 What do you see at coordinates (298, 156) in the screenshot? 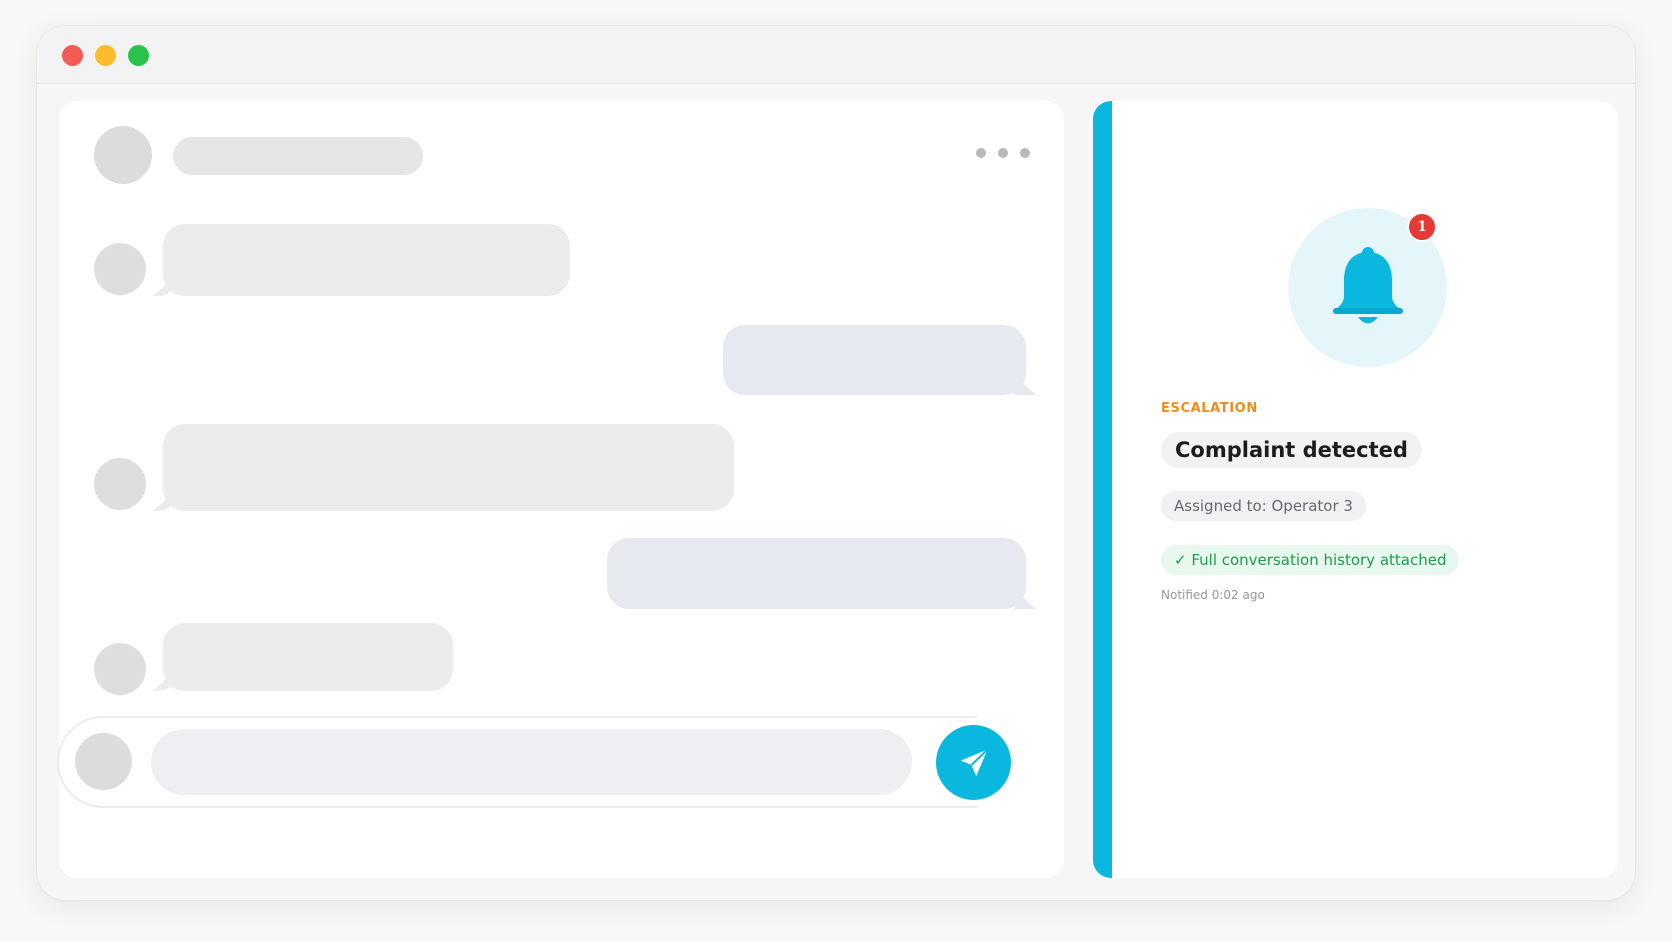
I see `contact-name-placeholder` at bounding box center [298, 156].